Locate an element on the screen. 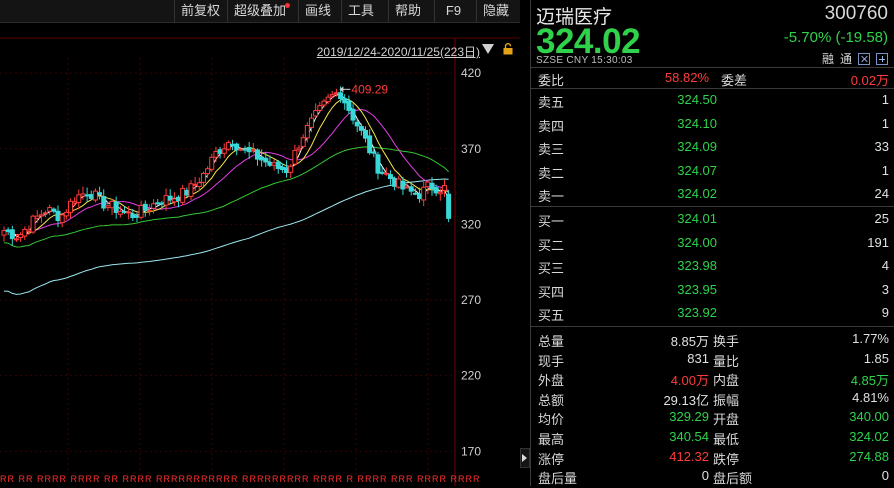 The width and height of the screenshot is (894, 488). level-label: 卖五 is located at coordinates (551, 102).